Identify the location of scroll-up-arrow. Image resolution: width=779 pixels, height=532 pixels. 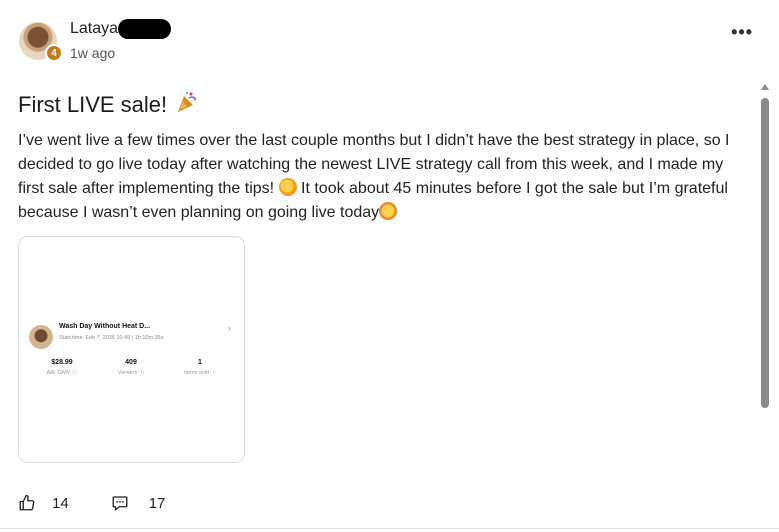
(765, 87).